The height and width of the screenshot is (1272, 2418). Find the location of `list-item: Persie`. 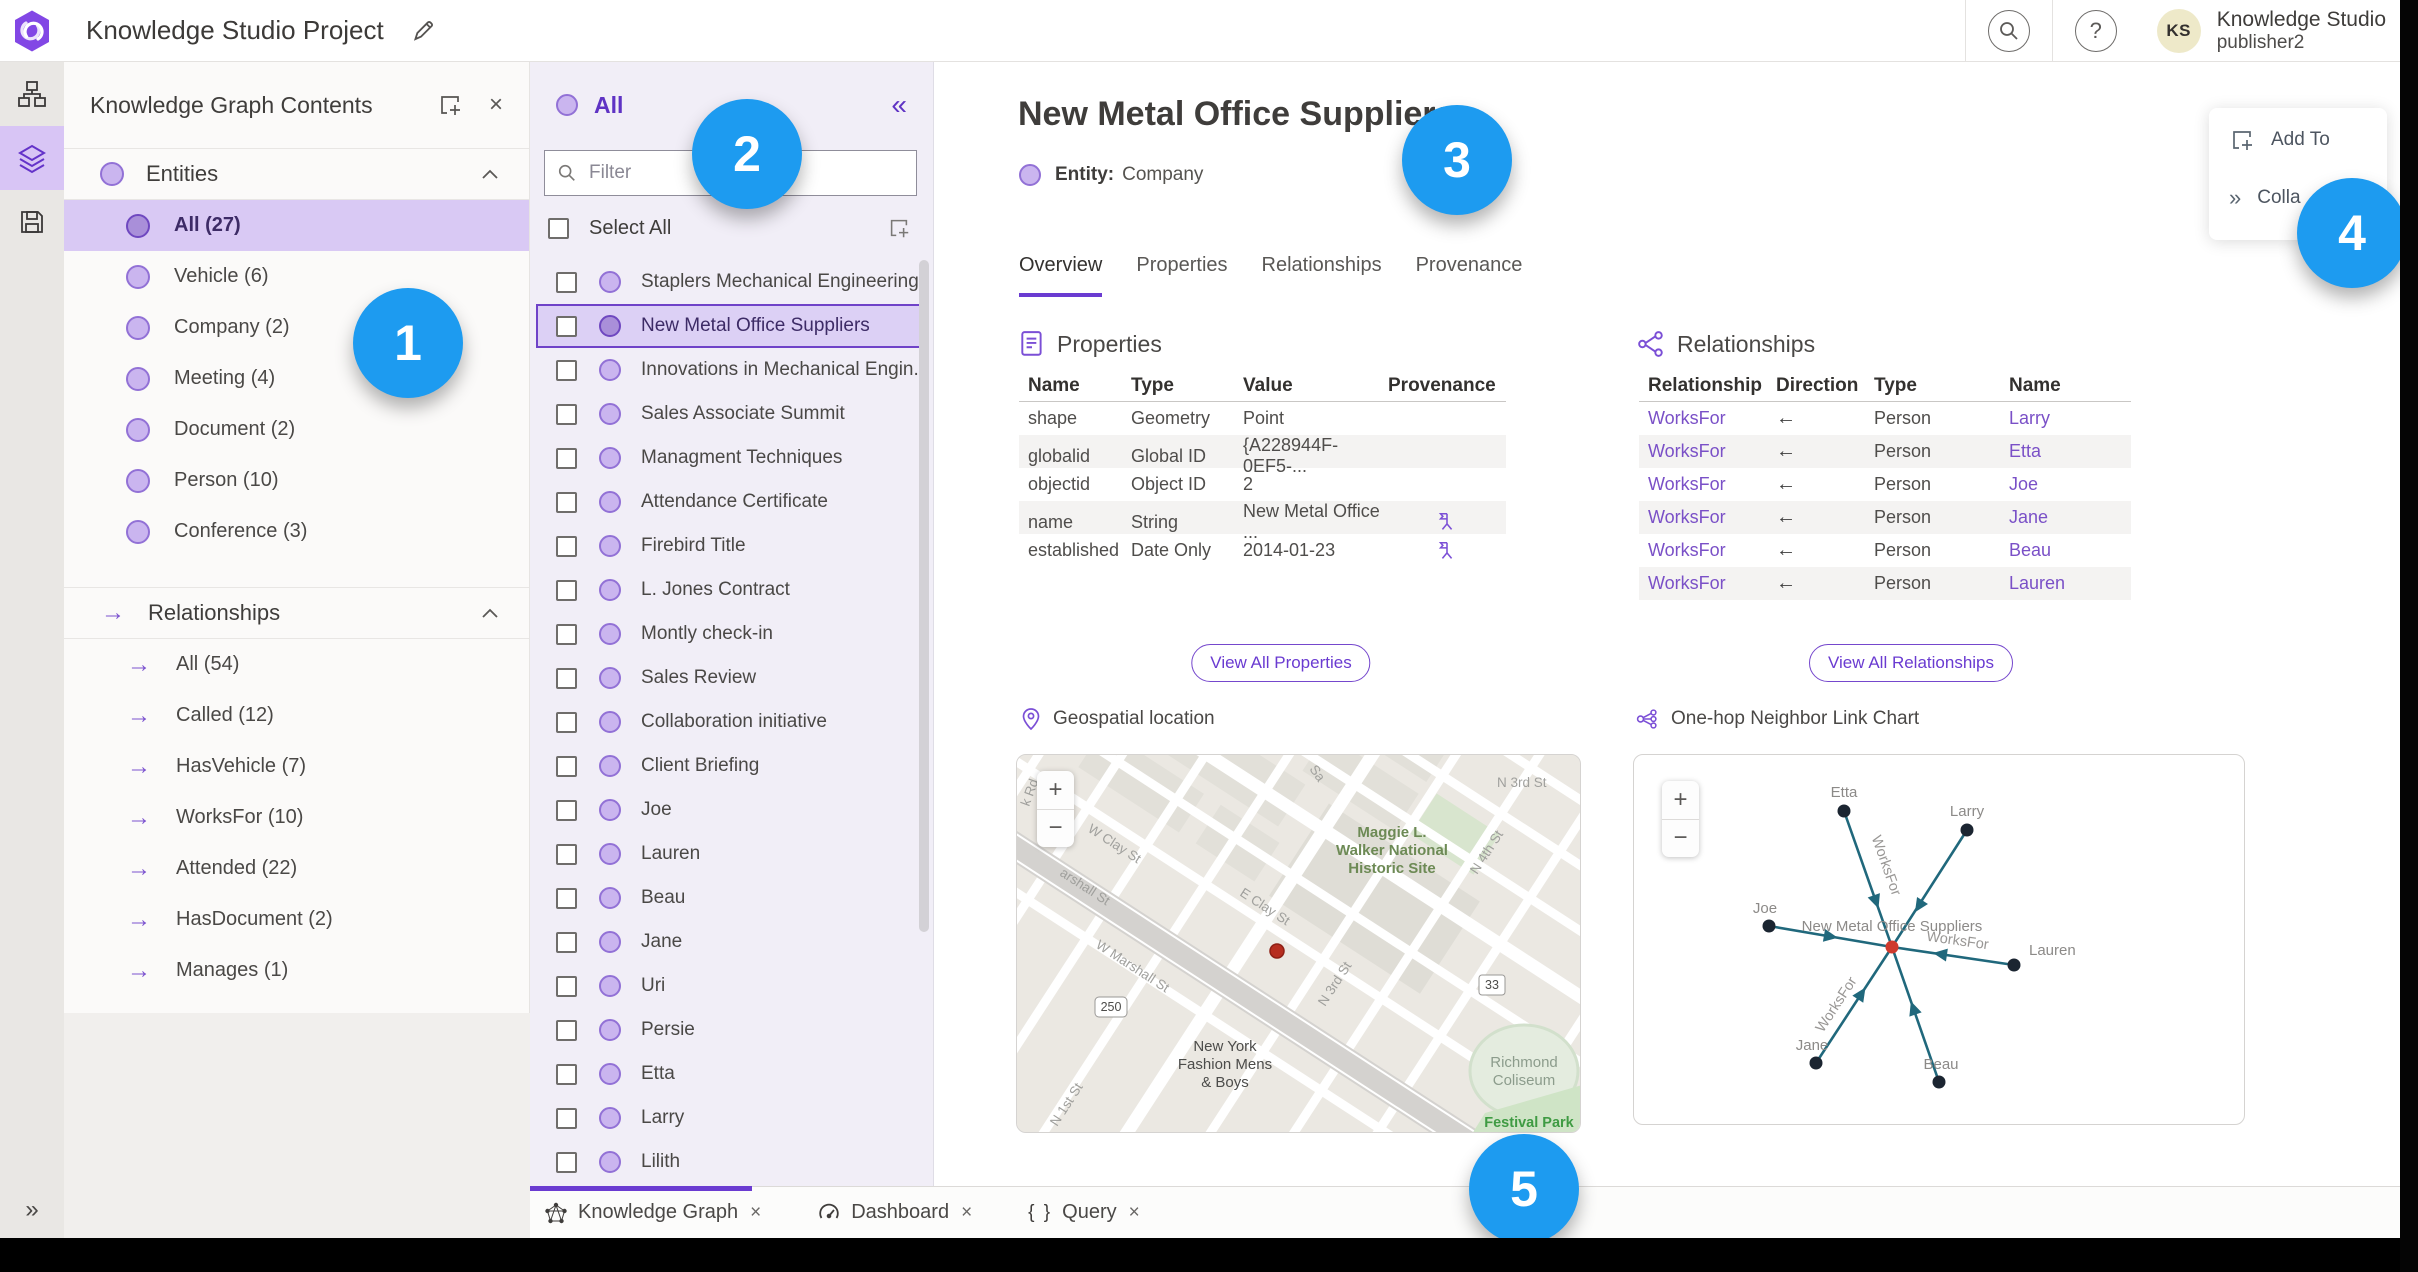

list-item: Persie is located at coordinates (729, 1030).